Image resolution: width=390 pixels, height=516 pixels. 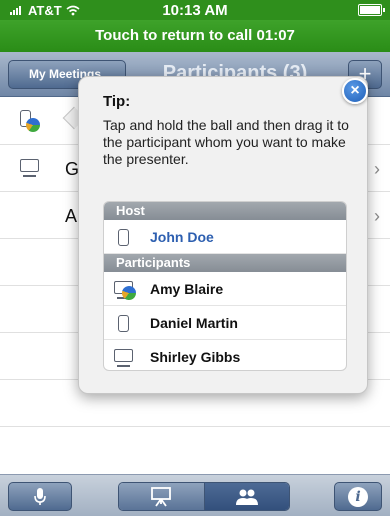 I want to click on return-to-call-text: Touch to return to call, so click(x=174, y=35).